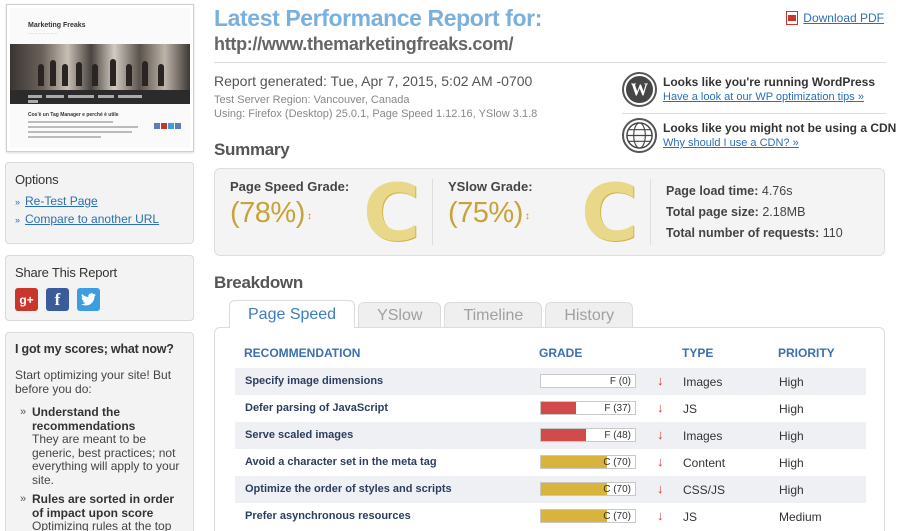 This screenshot has width=900, height=531. Describe the element at coordinates (779, 143) in the screenshot. I see `cdn-why-link: Why should I use a CDN? »` at that location.